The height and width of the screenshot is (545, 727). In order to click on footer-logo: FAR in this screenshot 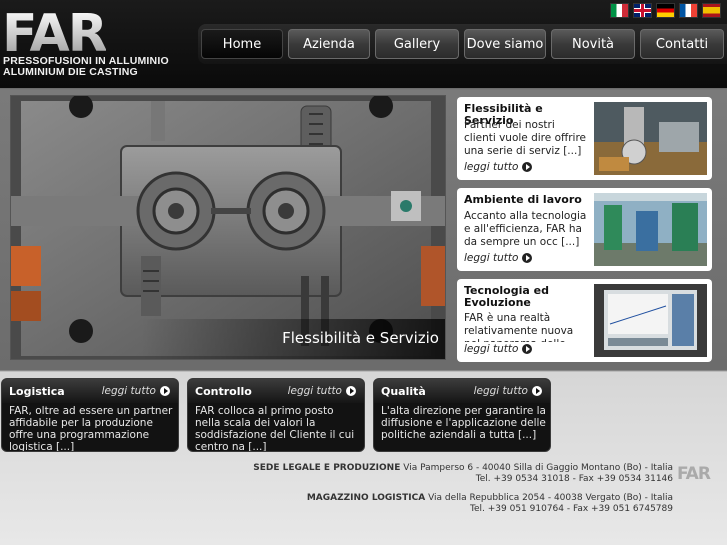, I will do `click(694, 474)`.